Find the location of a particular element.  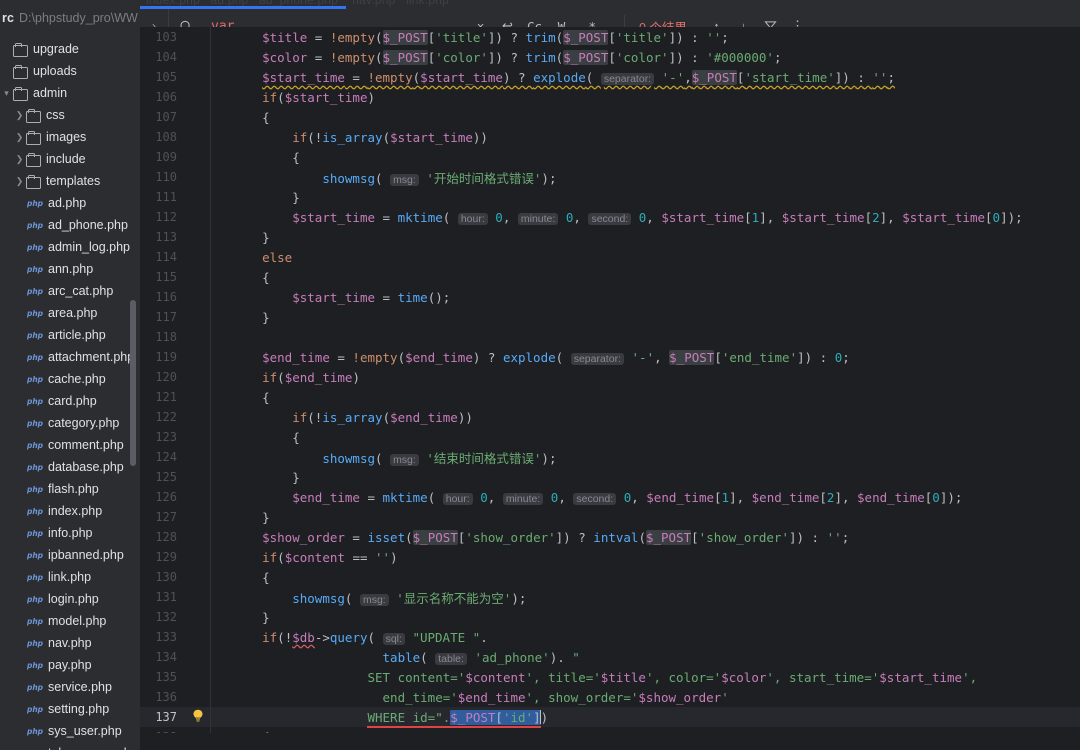

tree-file-item: php ipbanned.php is located at coordinates (70, 555).